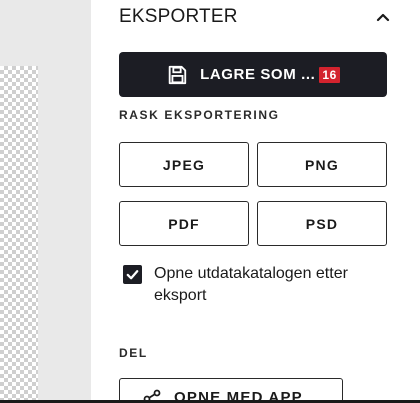 Image resolution: width=420 pixels, height=403 pixels. What do you see at coordinates (322, 164) in the screenshot?
I see `export-png-button: PNG` at bounding box center [322, 164].